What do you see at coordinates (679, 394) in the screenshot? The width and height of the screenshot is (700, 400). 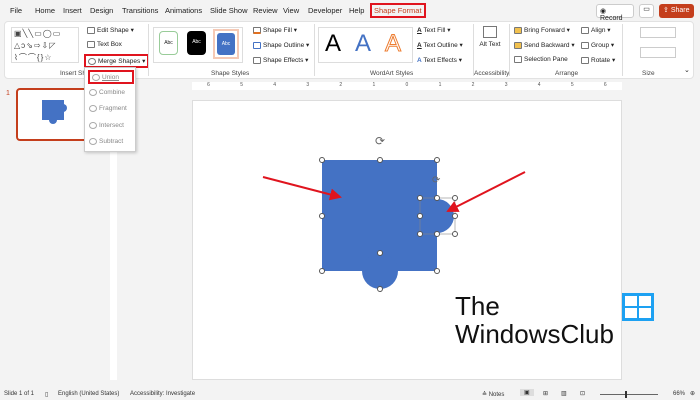 I see `zoom-level: 66%` at bounding box center [679, 394].